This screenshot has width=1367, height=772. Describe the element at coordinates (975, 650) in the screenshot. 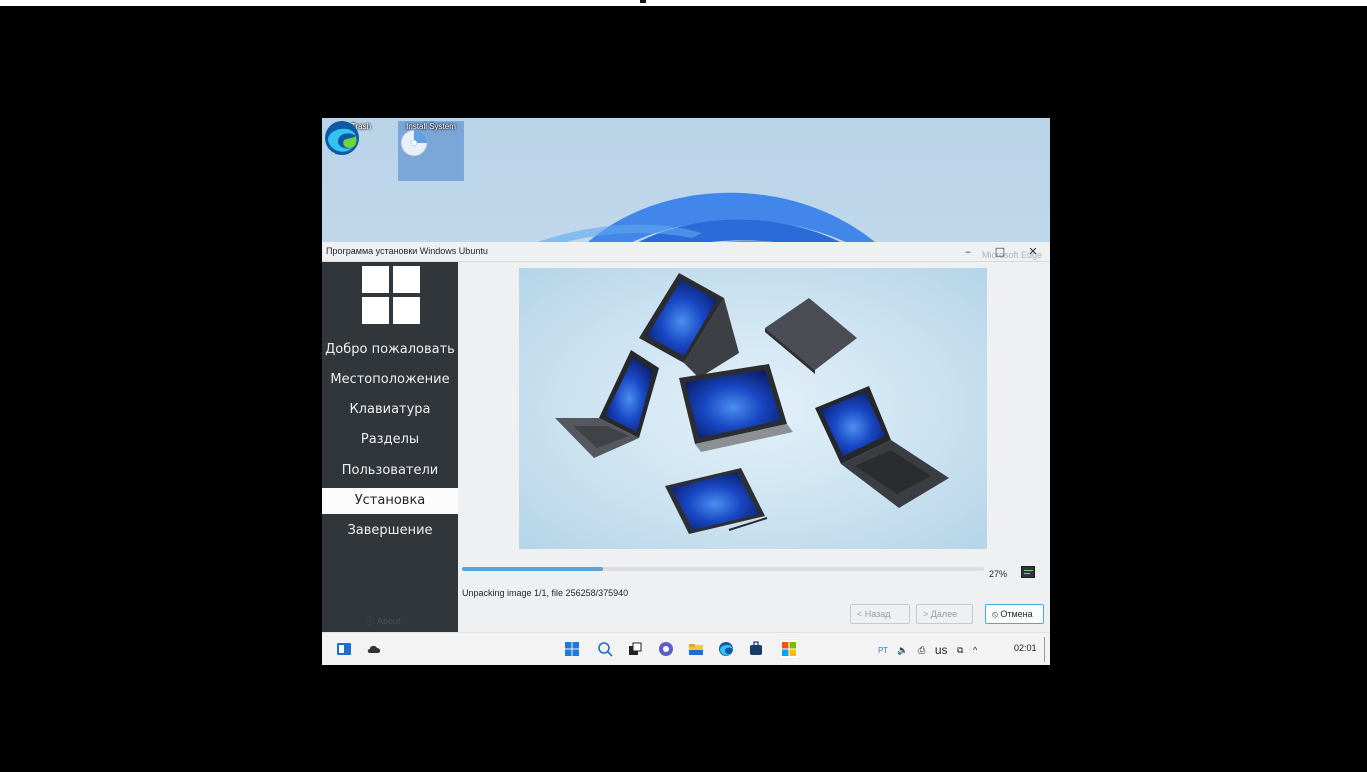

I see `tray-expand-icon: ^` at that location.